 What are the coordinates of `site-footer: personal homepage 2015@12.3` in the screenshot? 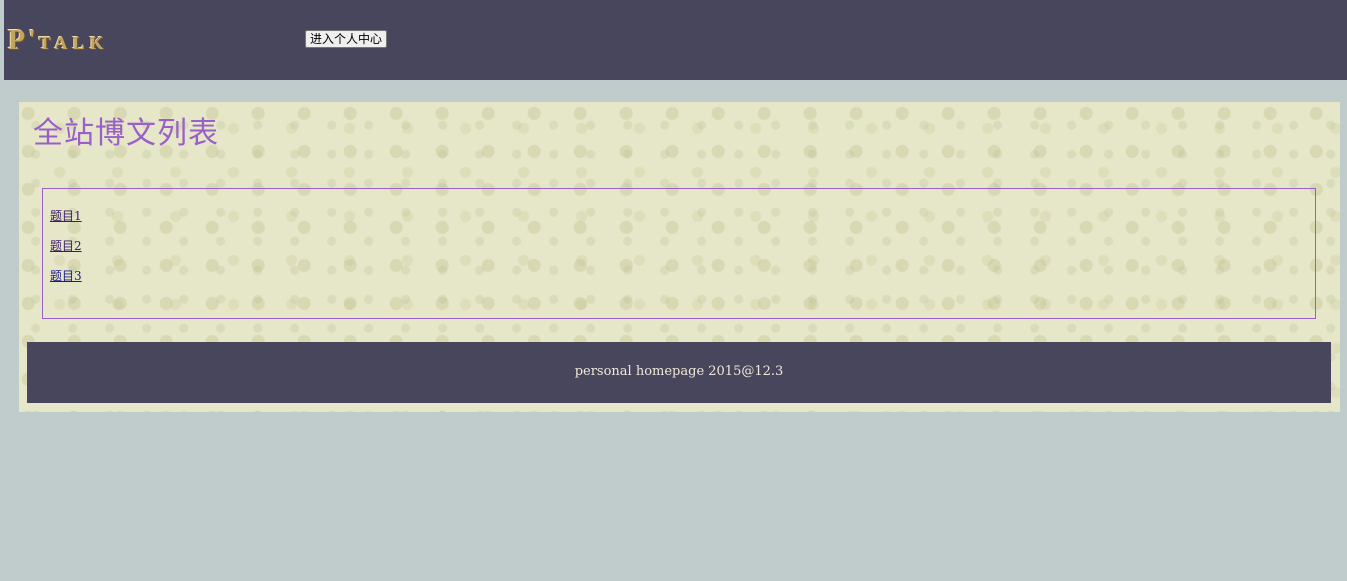 It's located at (679, 372).